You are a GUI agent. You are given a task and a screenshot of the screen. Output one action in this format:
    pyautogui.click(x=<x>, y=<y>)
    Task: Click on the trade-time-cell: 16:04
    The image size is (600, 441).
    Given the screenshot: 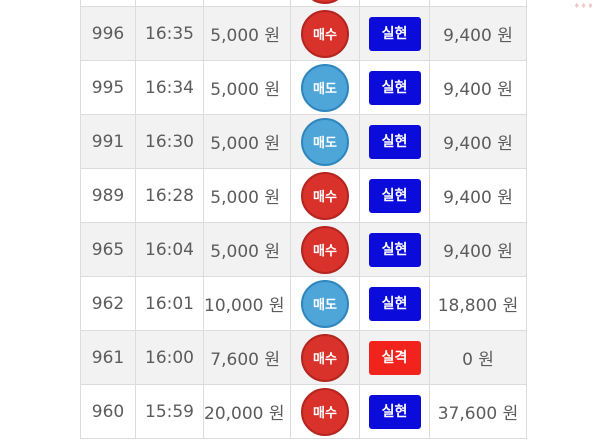 What is the action you would take?
    pyautogui.click(x=169, y=249)
    